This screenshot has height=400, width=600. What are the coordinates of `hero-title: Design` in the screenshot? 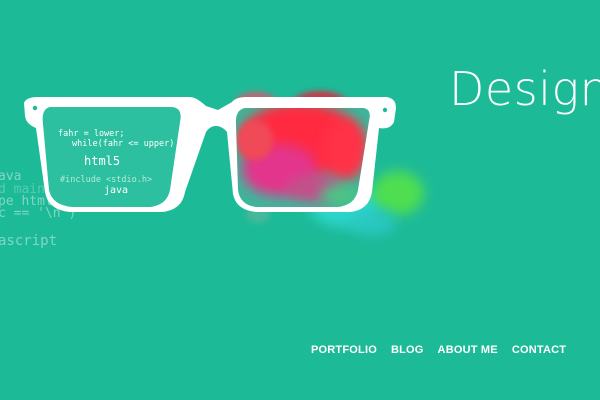 It's located at (524, 89).